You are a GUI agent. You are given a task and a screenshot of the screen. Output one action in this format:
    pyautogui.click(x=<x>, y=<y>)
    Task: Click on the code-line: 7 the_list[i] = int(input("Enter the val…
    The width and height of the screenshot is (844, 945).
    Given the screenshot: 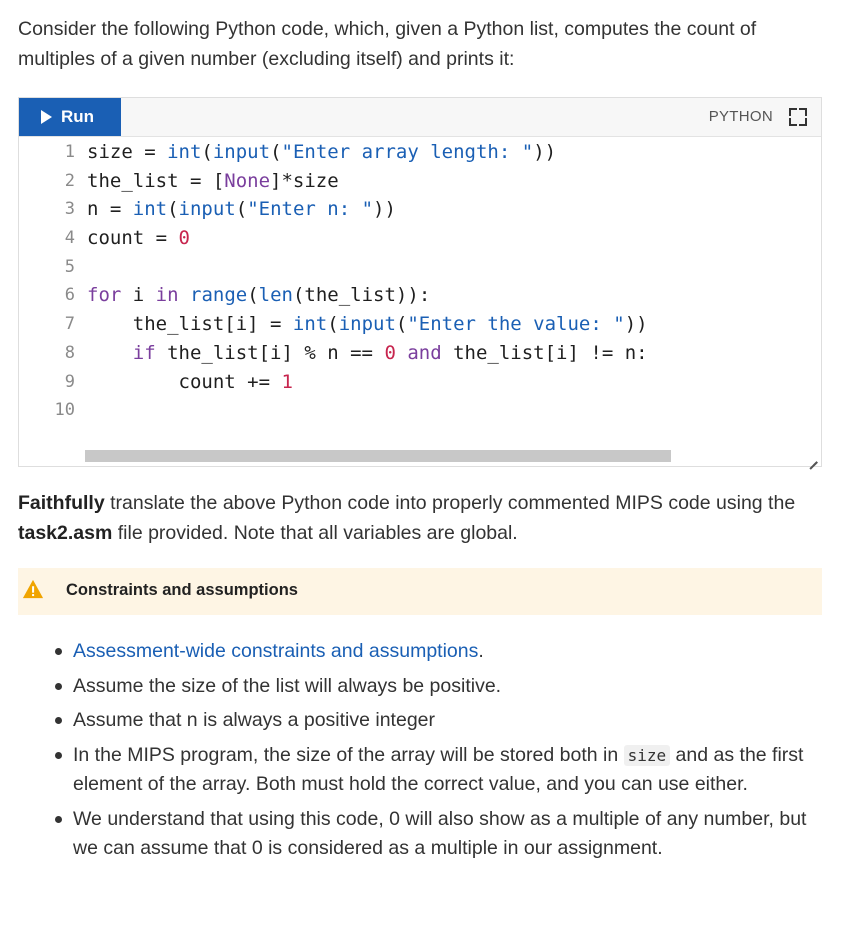 What is the action you would take?
    pyautogui.click(x=420, y=324)
    